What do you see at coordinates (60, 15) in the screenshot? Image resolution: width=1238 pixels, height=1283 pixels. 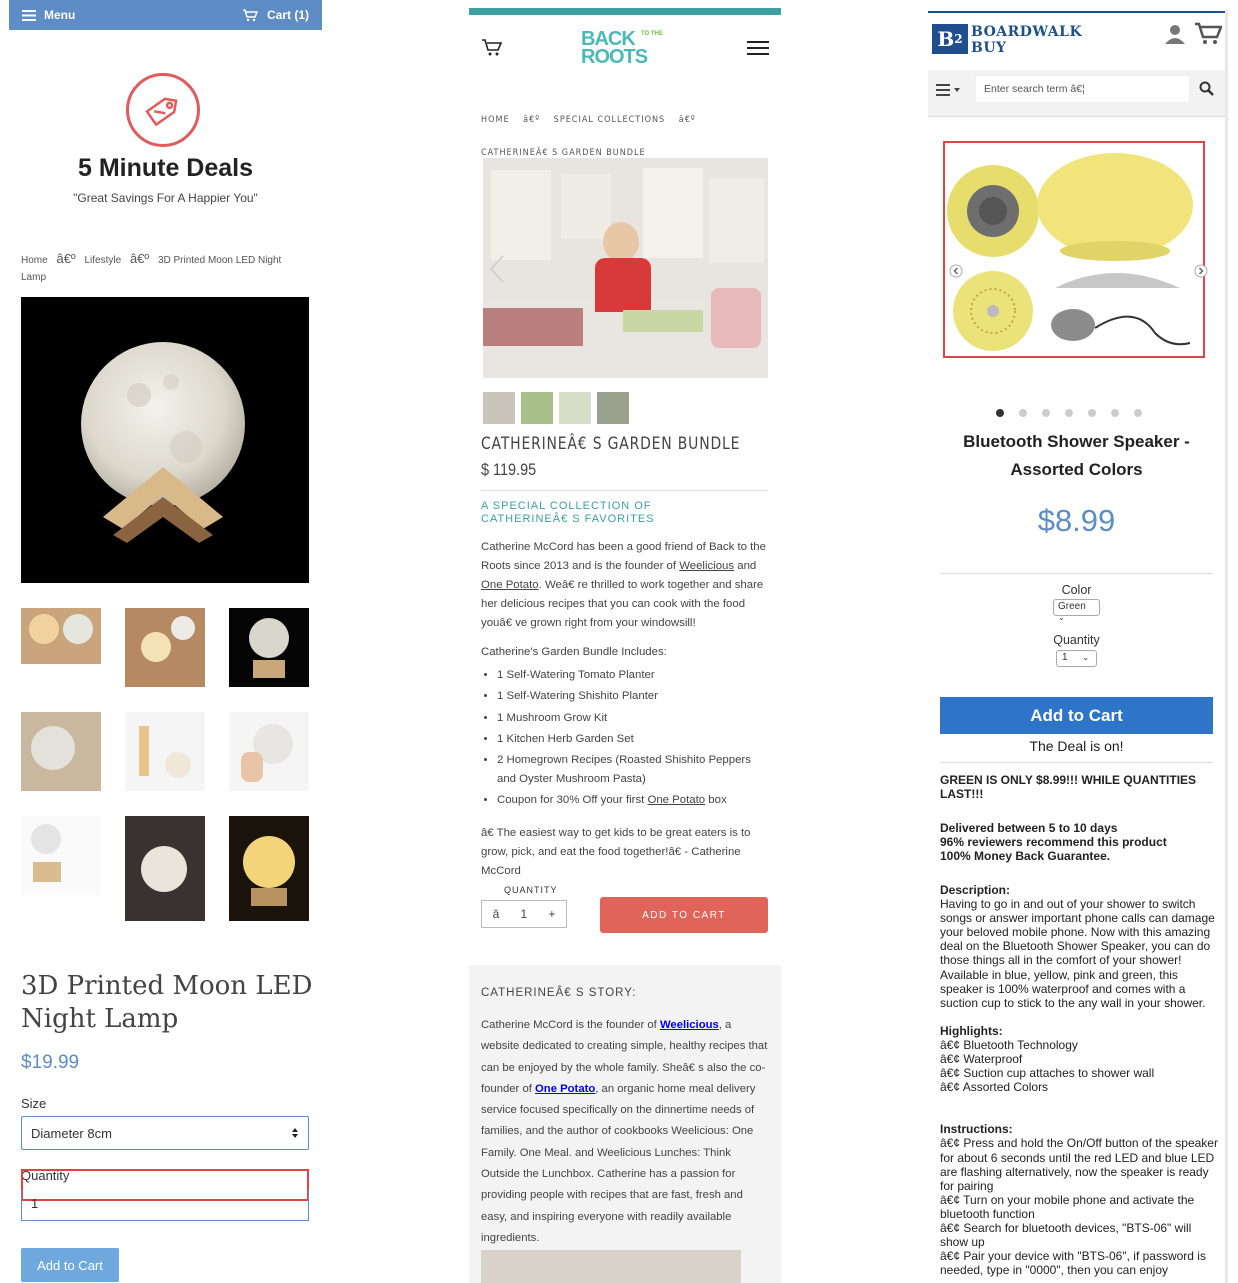 I see `menu-label: Menu` at bounding box center [60, 15].